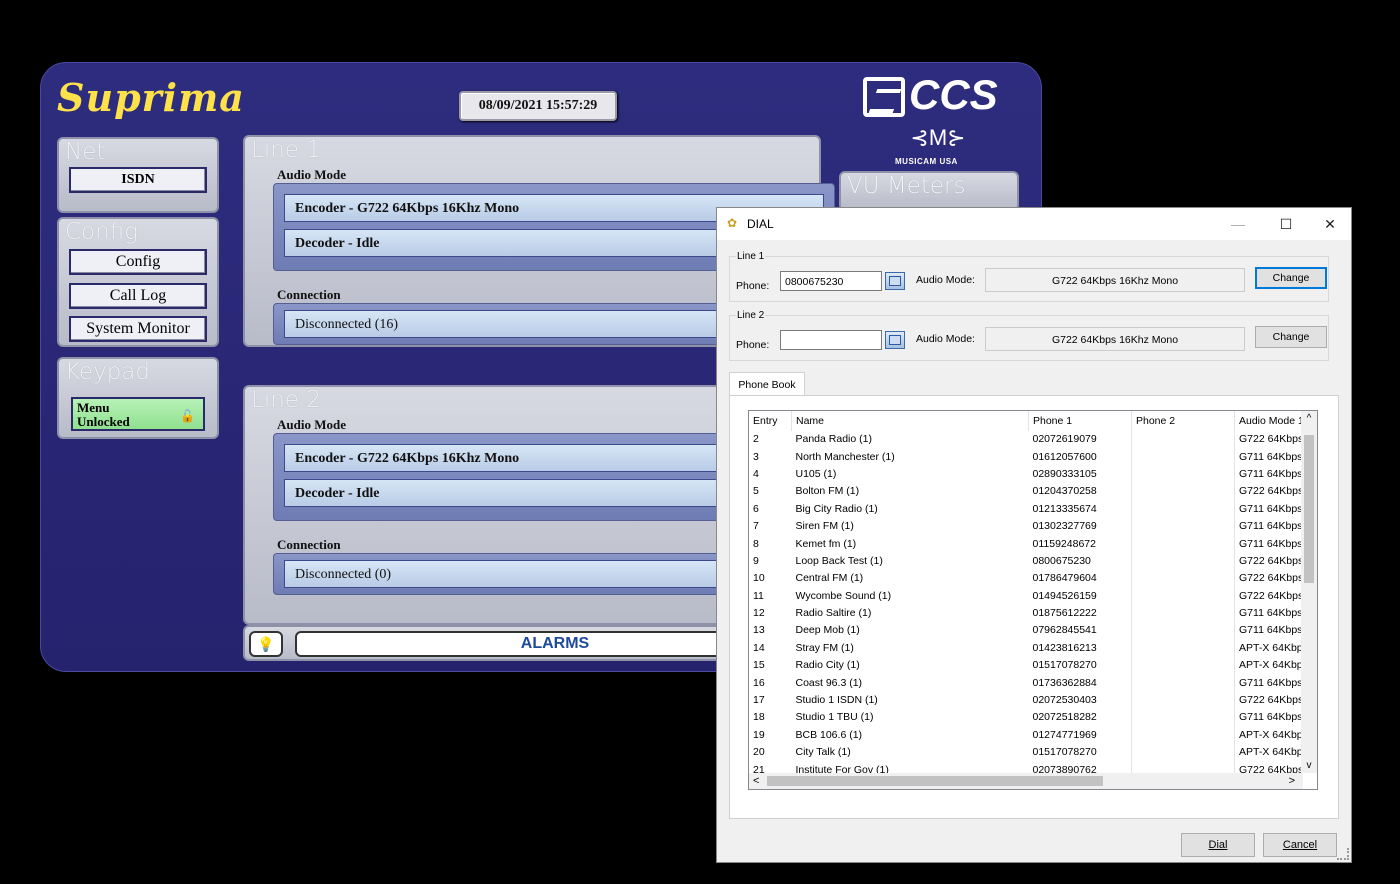 This screenshot has width=1400, height=884. What do you see at coordinates (1080, 509) in the screenshot?
I see `cell-phone-1: 01213335674` at bounding box center [1080, 509].